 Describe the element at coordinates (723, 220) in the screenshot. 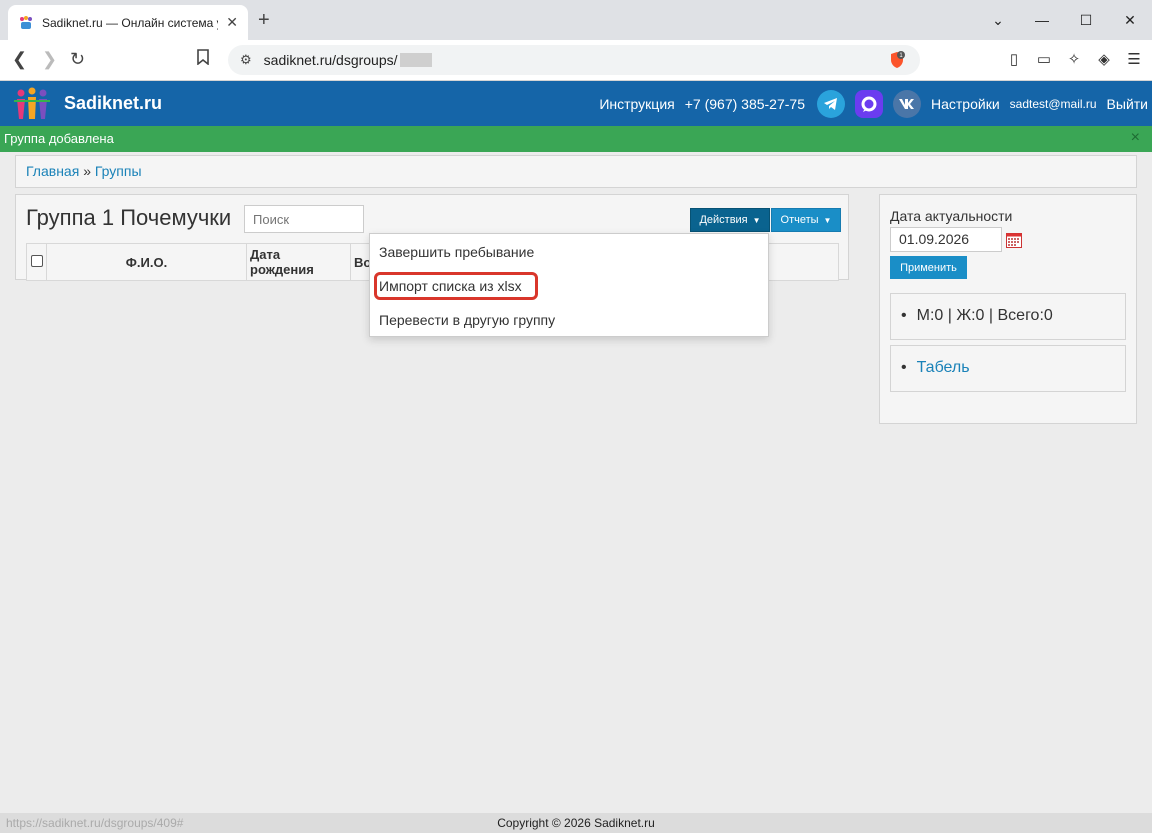

I see `actions-button-label: Действия` at that location.